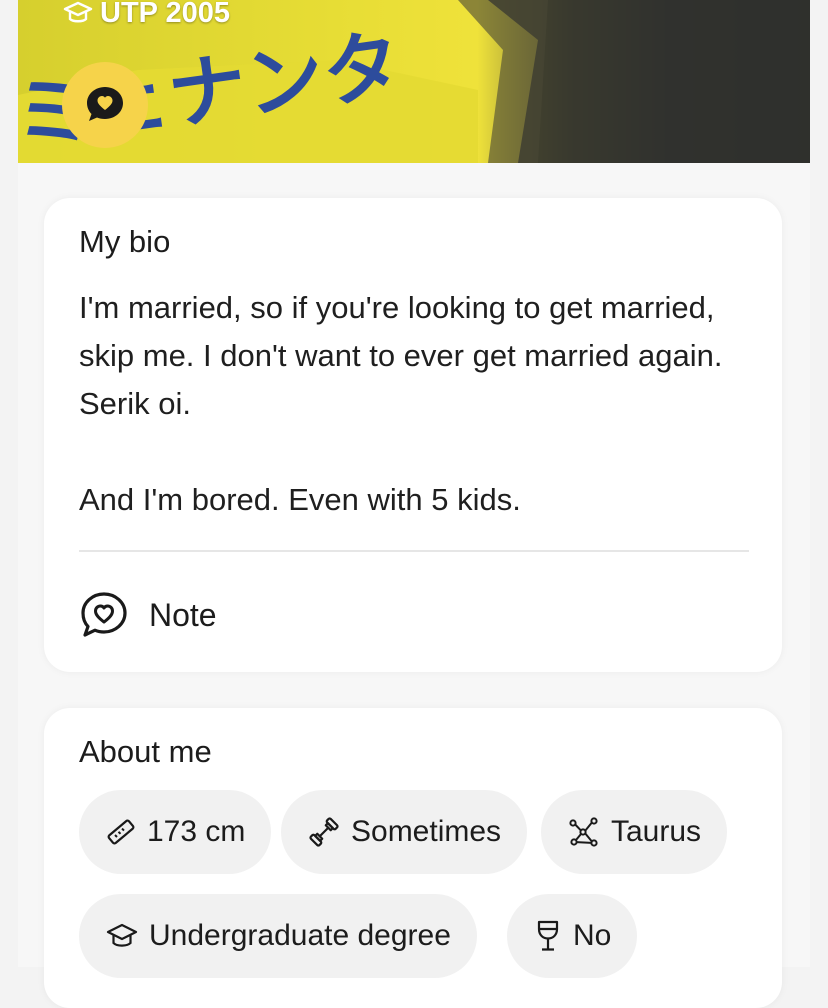 This screenshot has height=1008, width=828. I want to click on school-badge: UTP 2005, so click(146, 15).